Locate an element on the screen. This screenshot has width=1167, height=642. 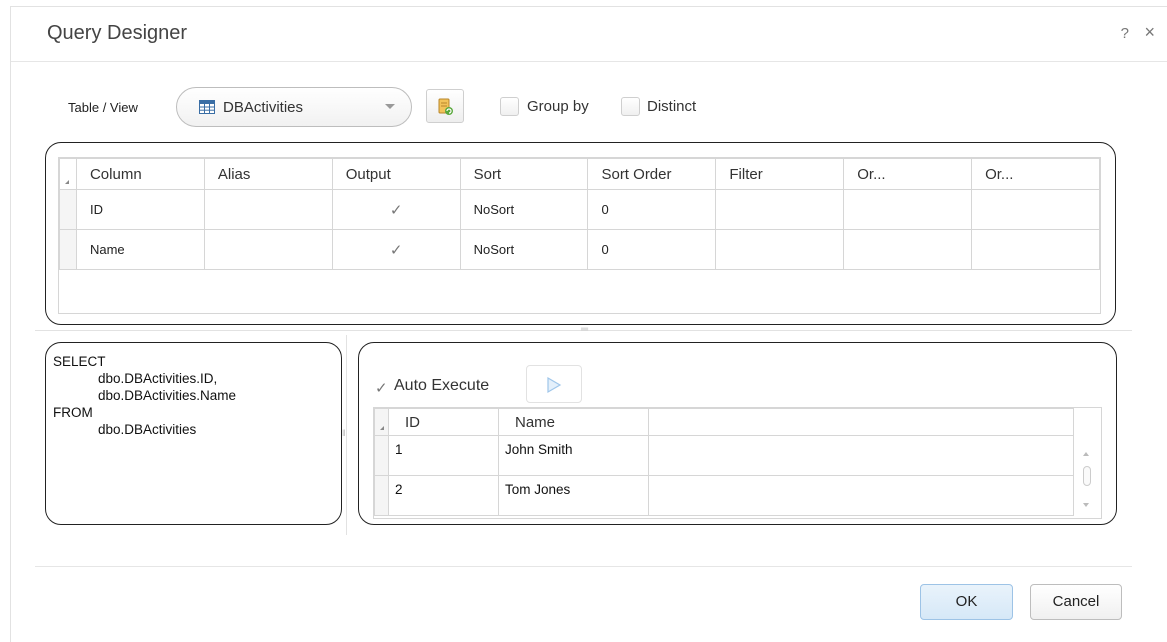
play-icon is located at coordinates (554, 385).